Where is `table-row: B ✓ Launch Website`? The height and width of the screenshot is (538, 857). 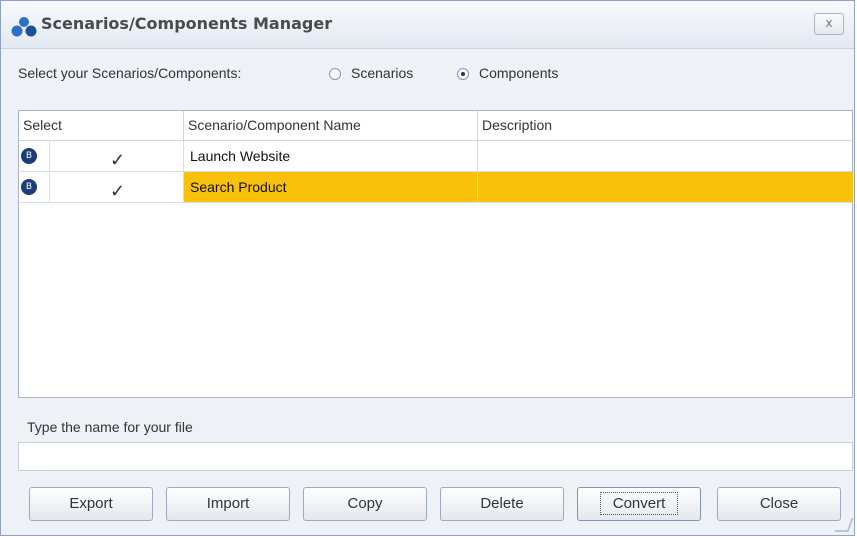 table-row: B ✓ Launch Website is located at coordinates (435, 156).